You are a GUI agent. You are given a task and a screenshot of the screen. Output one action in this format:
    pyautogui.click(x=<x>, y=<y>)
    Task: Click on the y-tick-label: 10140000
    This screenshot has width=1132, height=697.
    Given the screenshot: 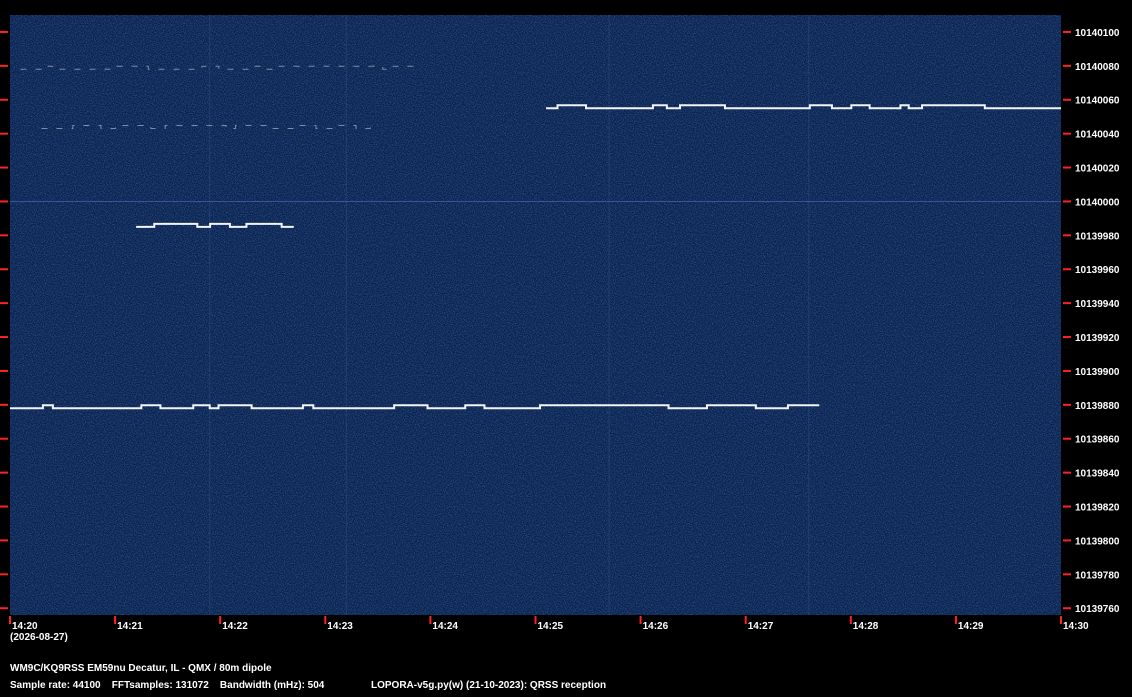 What is the action you would take?
    pyautogui.click(x=1097, y=202)
    